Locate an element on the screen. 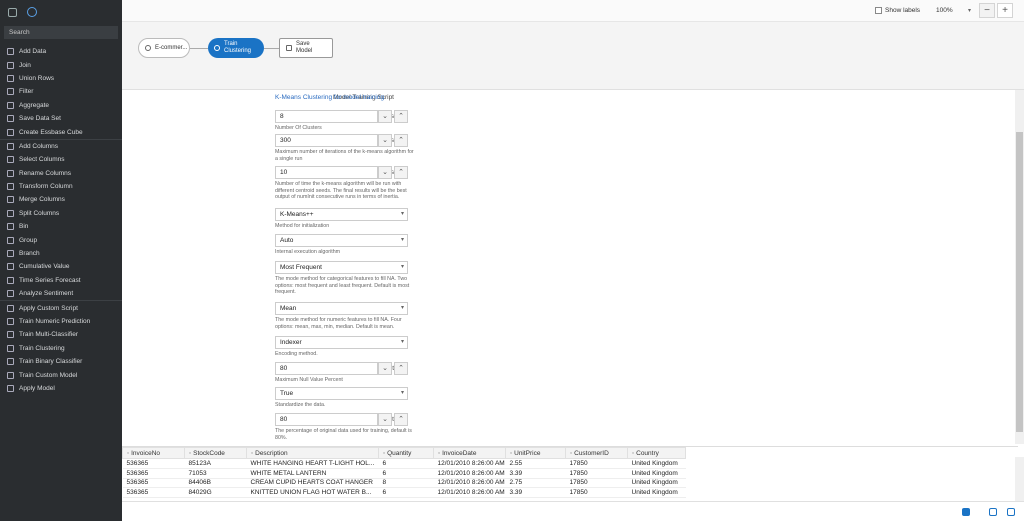  sidebar-item-train-multi-classifier: Train Multi-Classifier is located at coordinates (61, 334).